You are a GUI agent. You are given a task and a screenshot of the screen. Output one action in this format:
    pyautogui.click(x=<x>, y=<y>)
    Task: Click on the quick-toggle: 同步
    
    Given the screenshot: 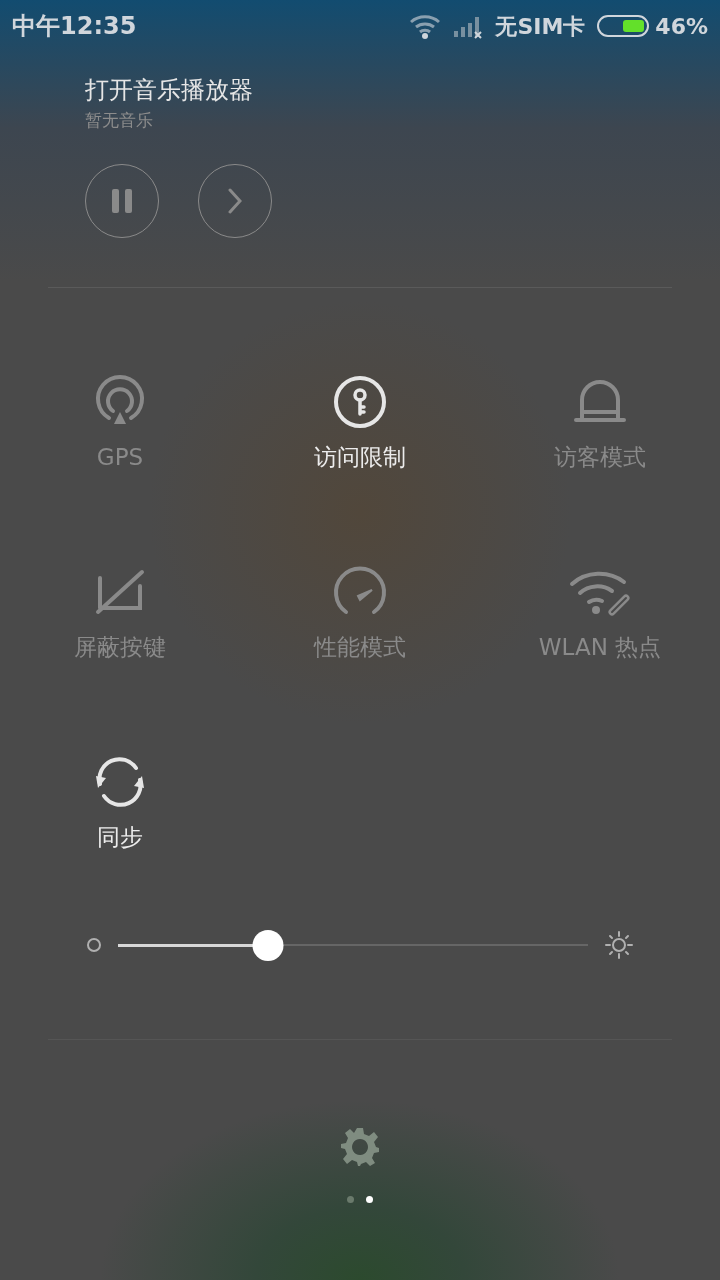 What is the action you would take?
    pyautogui.click(x=120, y=837)
    